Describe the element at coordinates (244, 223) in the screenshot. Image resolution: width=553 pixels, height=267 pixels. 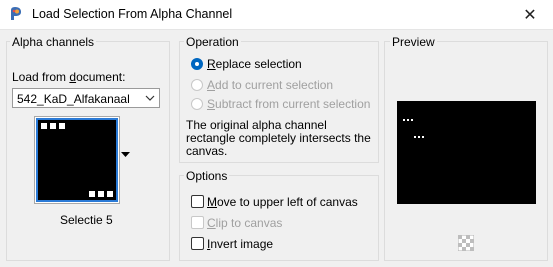
I see `clip-to-canvas-label: Clip to canvas` at that location.